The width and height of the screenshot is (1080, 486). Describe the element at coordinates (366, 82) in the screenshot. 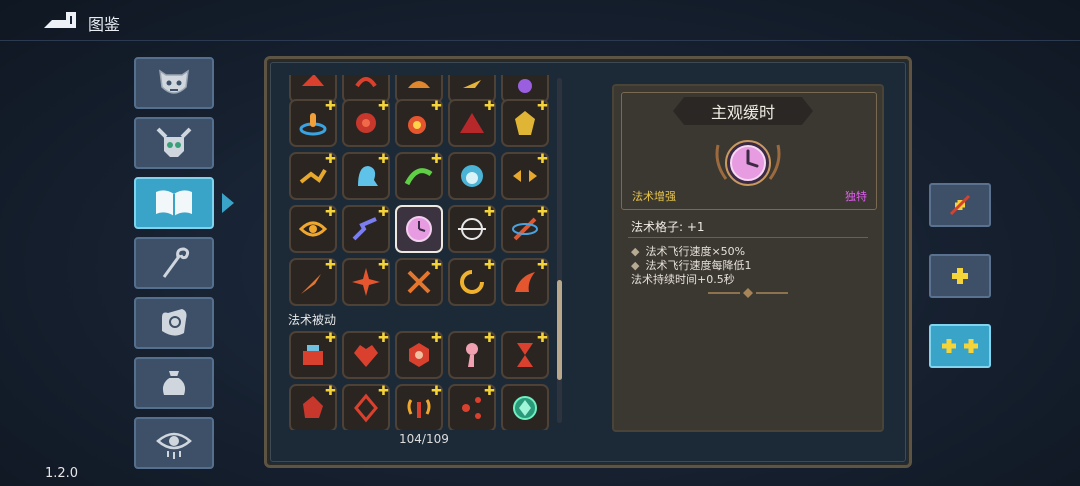

I see `red-swirl-icon` at that location.